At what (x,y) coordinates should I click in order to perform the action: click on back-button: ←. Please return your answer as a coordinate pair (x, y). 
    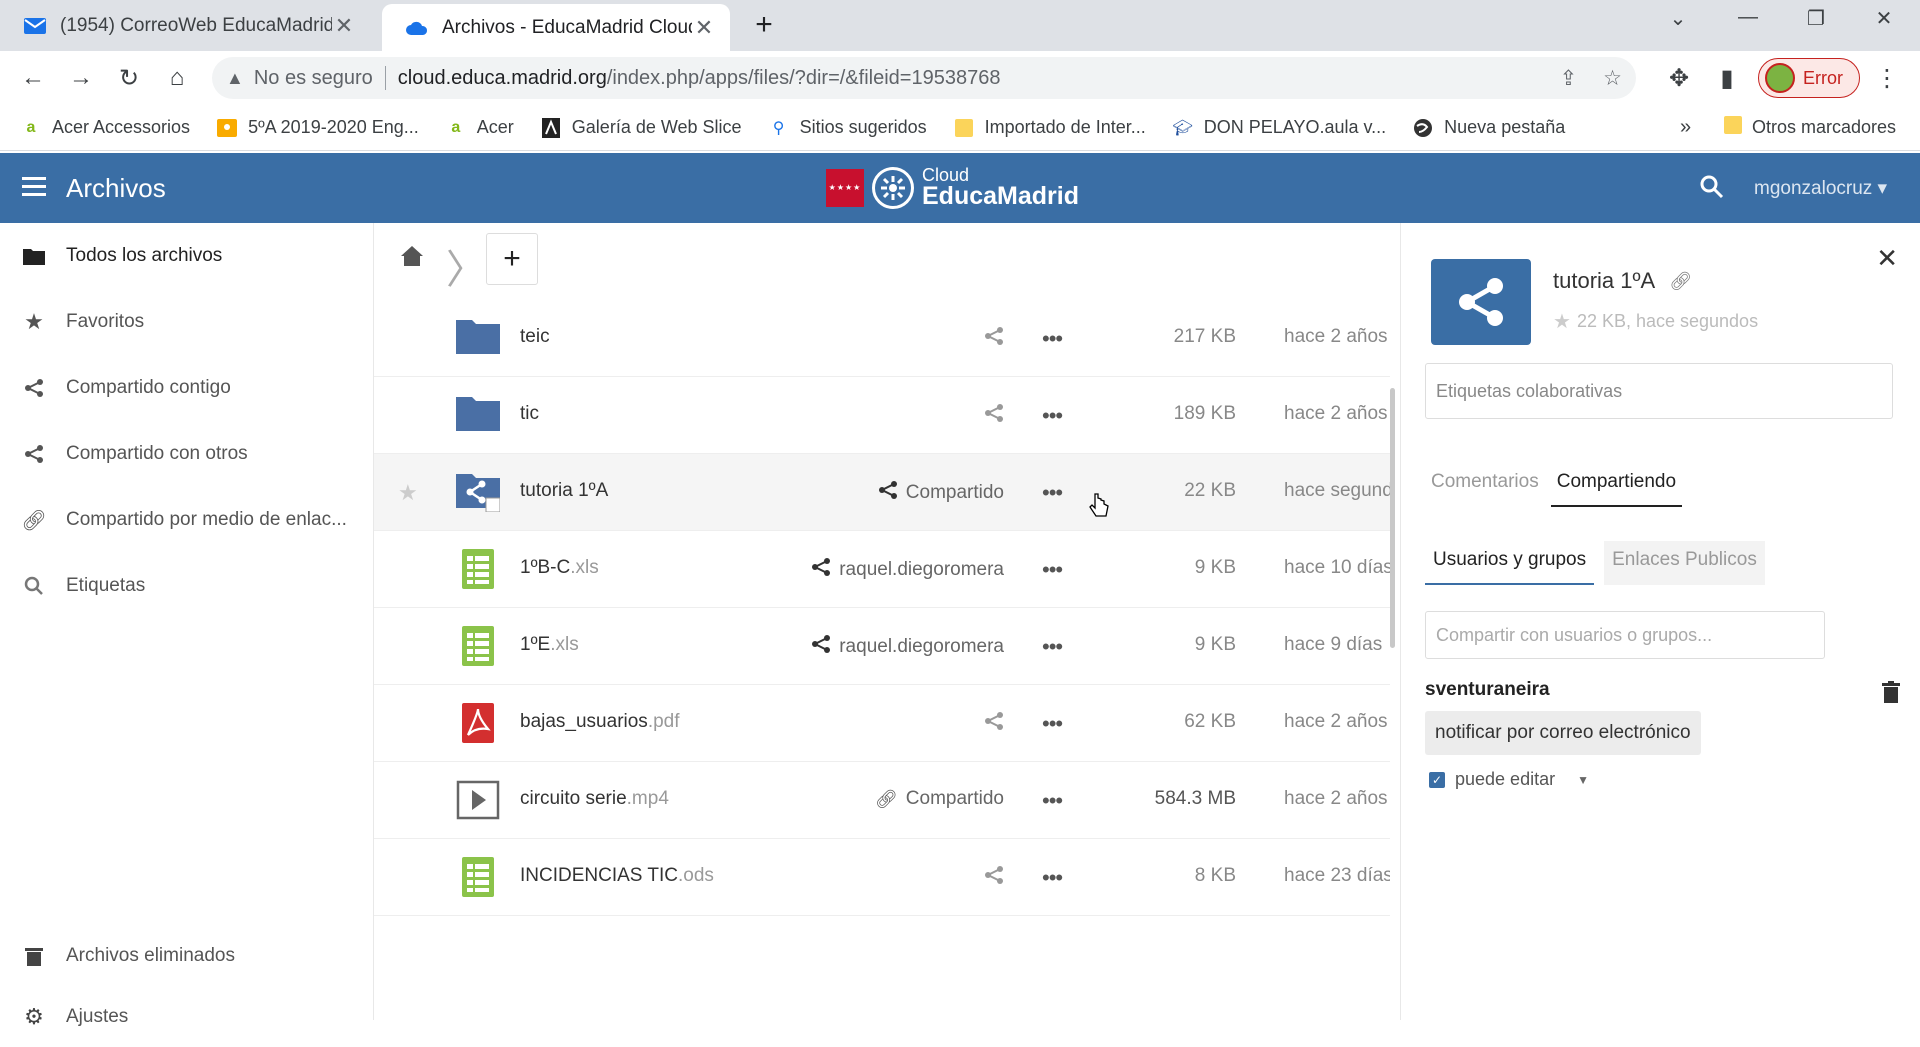
    Looking at the image, I should click on (33, 78).